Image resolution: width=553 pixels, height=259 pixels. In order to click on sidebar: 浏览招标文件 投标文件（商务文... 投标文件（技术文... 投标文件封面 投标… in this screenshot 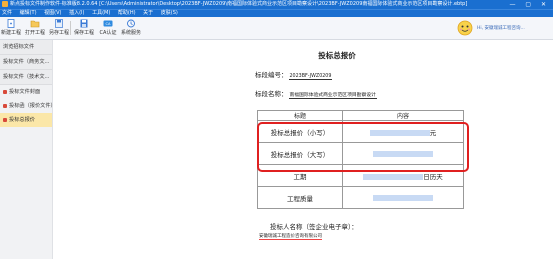, I will do `click(28, 149)`.